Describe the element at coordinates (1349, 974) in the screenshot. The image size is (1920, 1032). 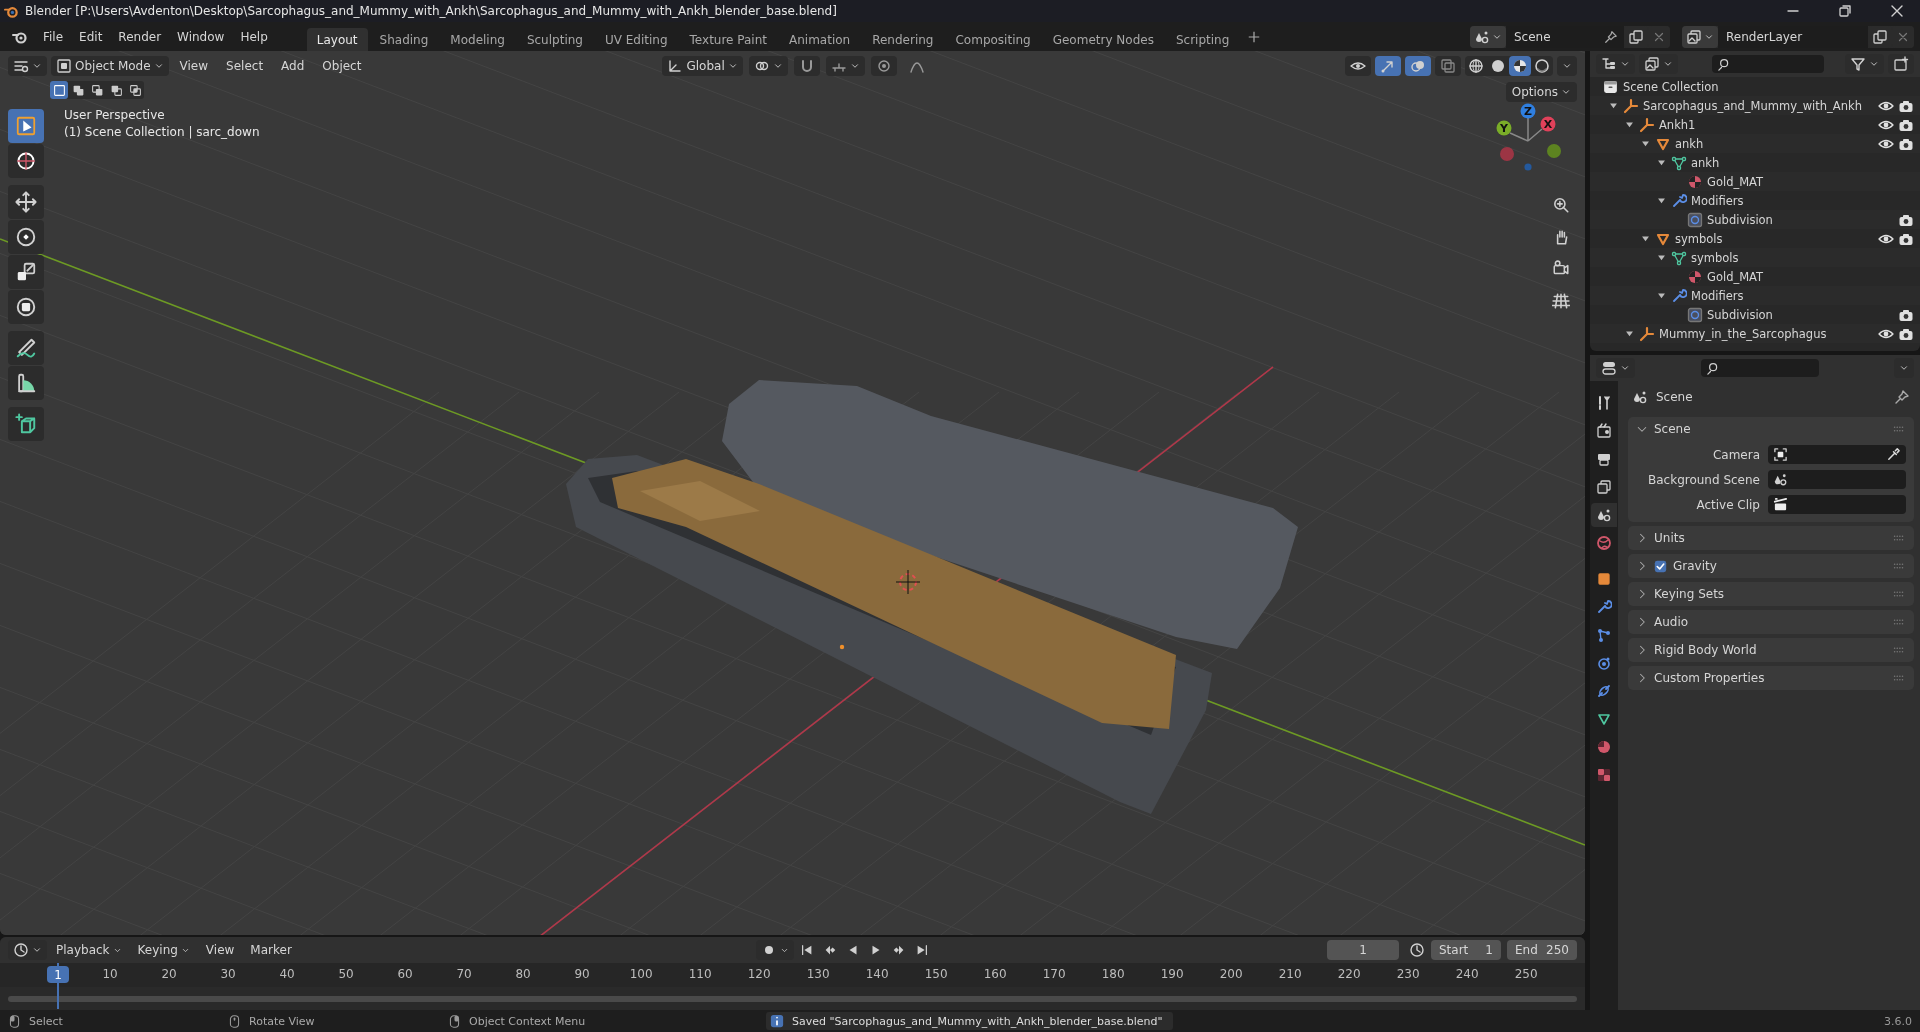
I see `frame-number: 220` at that location.